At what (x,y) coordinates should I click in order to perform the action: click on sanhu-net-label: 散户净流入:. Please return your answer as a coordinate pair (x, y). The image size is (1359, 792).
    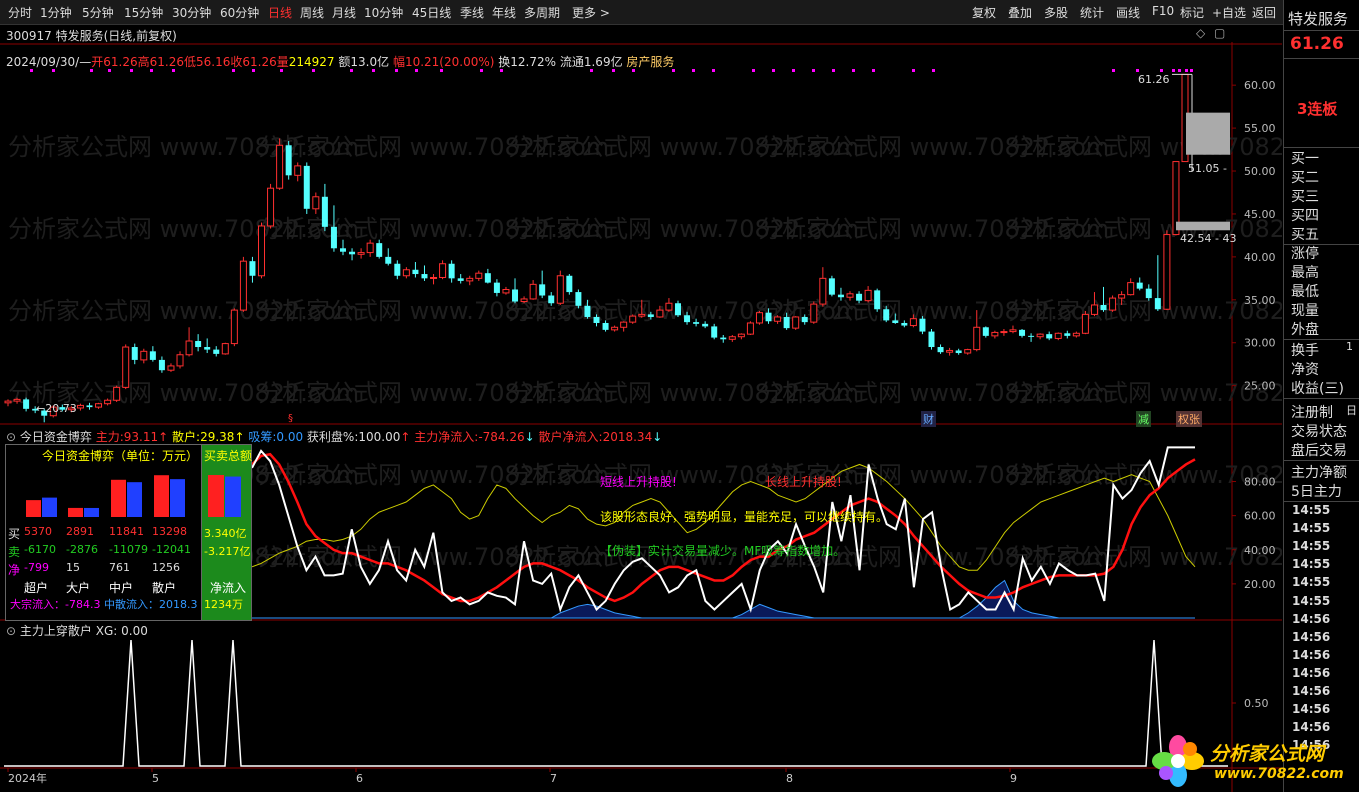
    Looking at the image, I should click on (570, 437).